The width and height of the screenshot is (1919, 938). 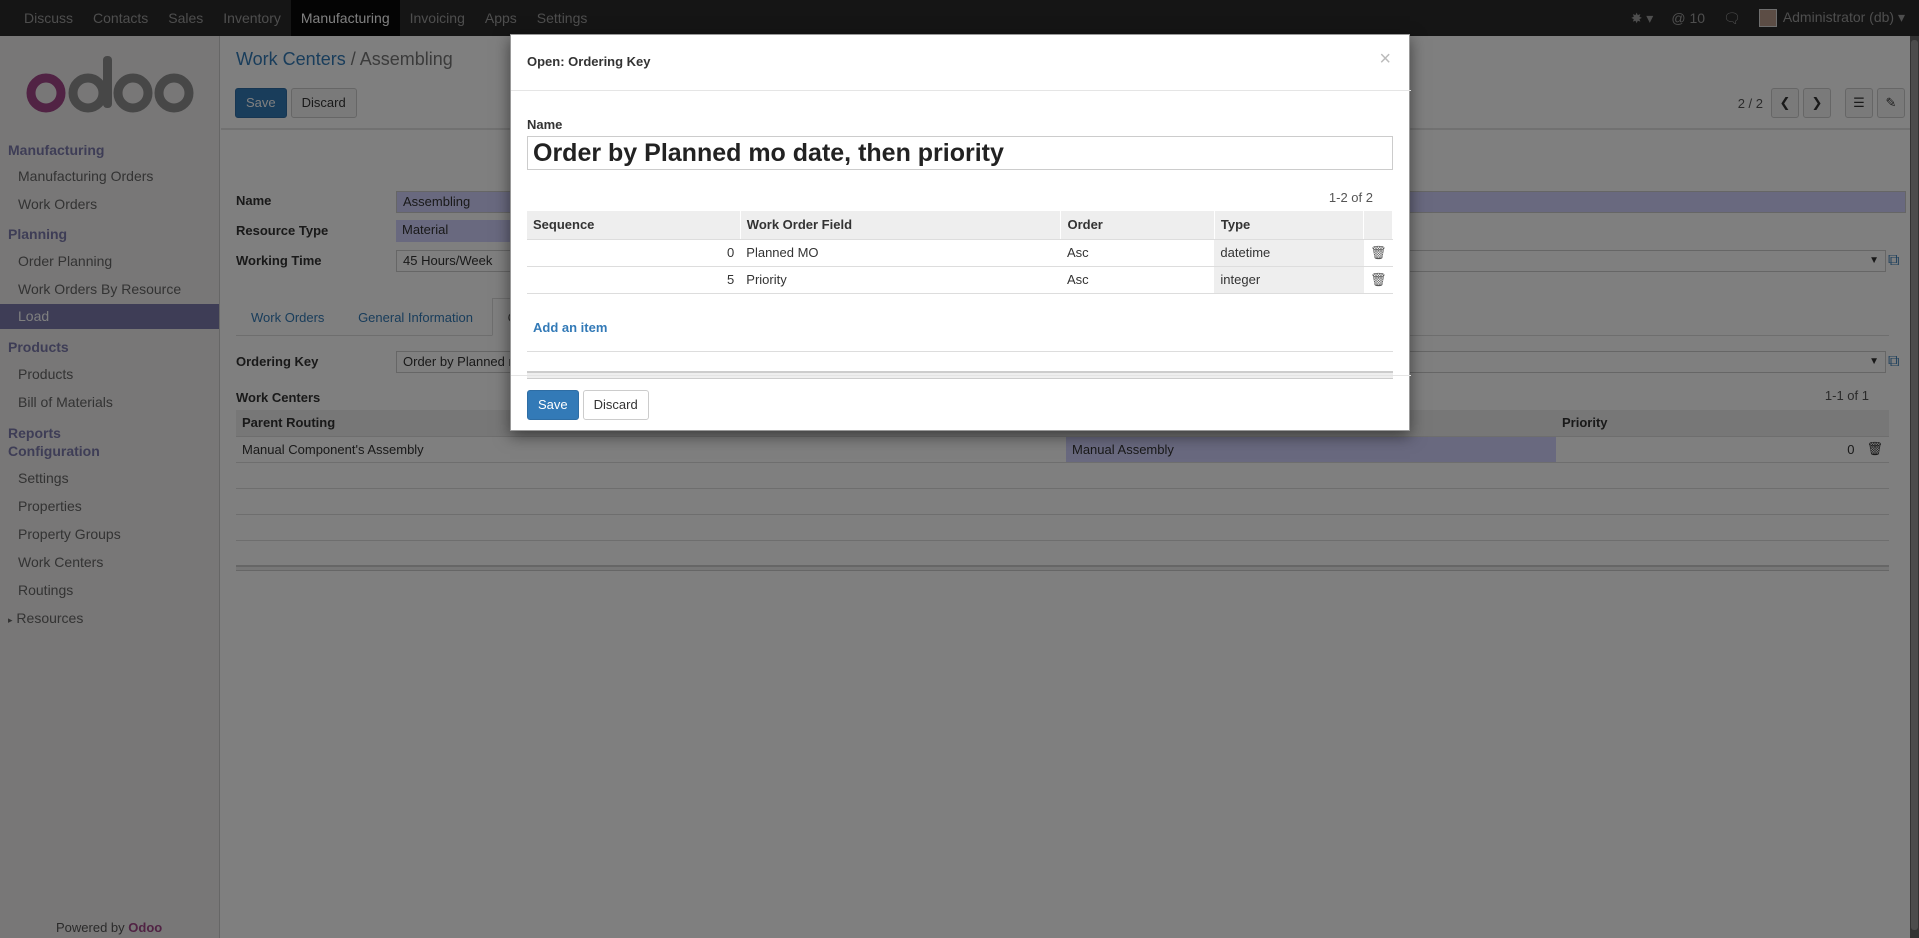 What do you see at coordinates (960, 351) in the screenshot?
I see `divider` at bounding box center [960, 351].